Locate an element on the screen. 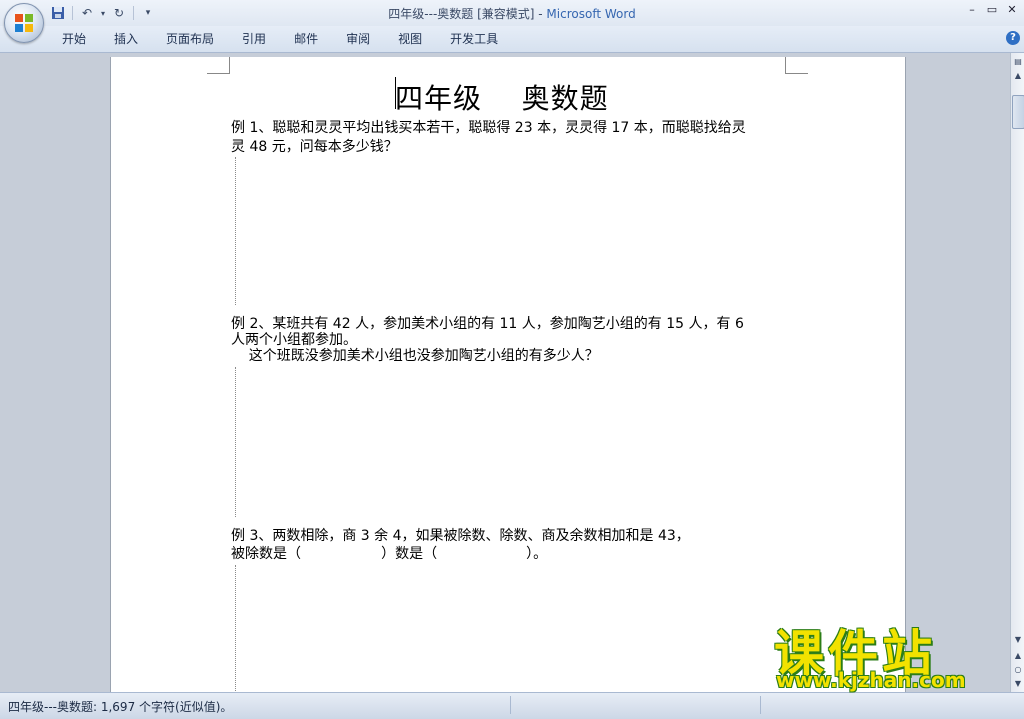  tab-review: 审阅 is located at coordinates (358, 39).